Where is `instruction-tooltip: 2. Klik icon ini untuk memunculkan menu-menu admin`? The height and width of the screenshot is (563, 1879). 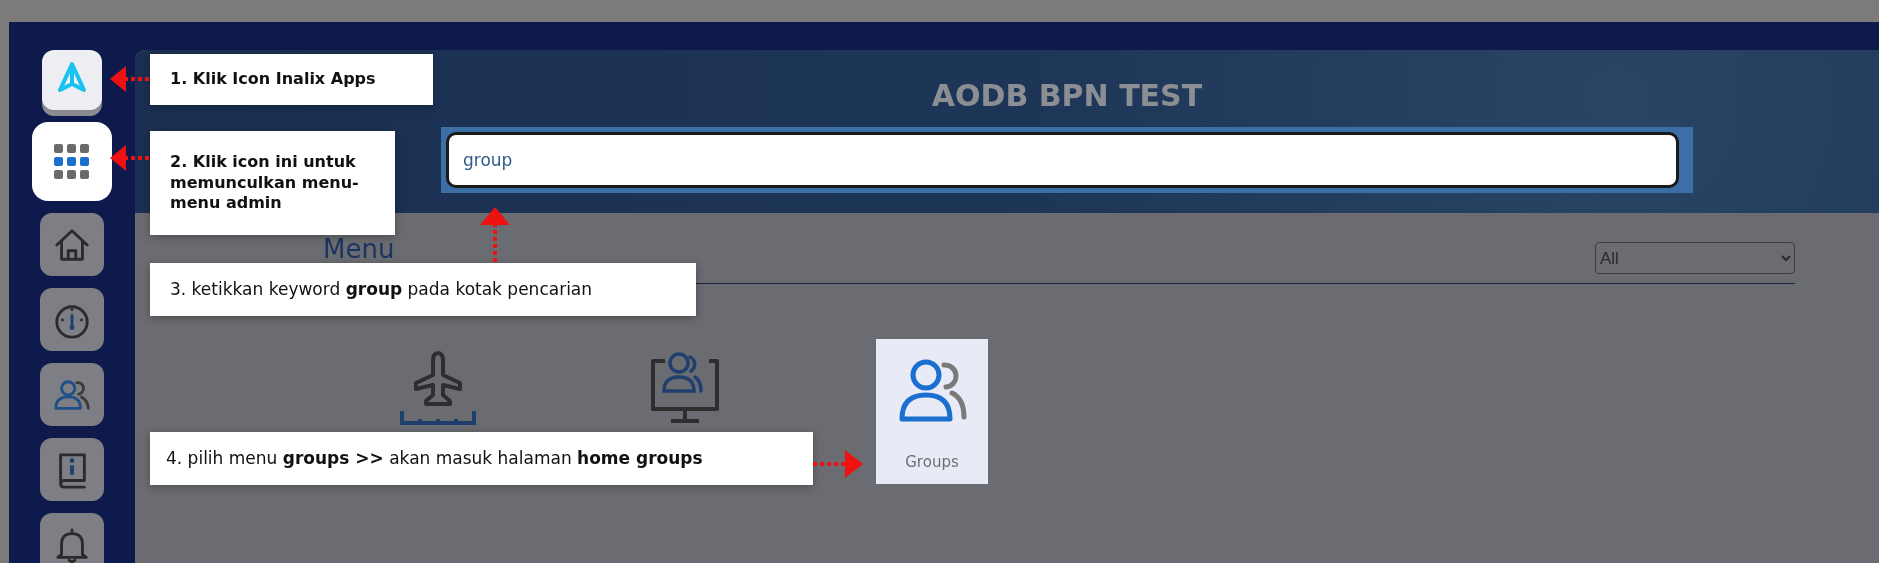
instruction-tooltip: 2. Klik icon ini untuk memunculkan menu-menu admin is located at coordinates (272, 183).